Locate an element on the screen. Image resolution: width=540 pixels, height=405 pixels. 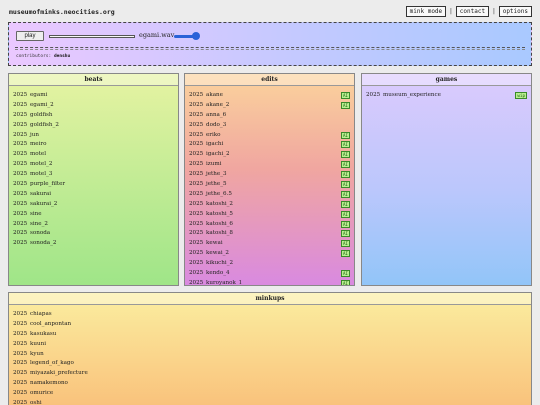
item-link: chiapas is located at coordinates (41, 314).